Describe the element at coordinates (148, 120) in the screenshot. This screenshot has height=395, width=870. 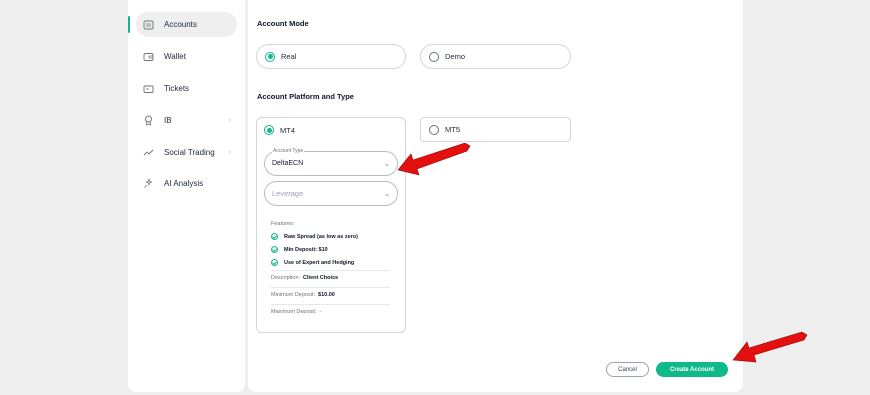
I see `award-icon` at that location.